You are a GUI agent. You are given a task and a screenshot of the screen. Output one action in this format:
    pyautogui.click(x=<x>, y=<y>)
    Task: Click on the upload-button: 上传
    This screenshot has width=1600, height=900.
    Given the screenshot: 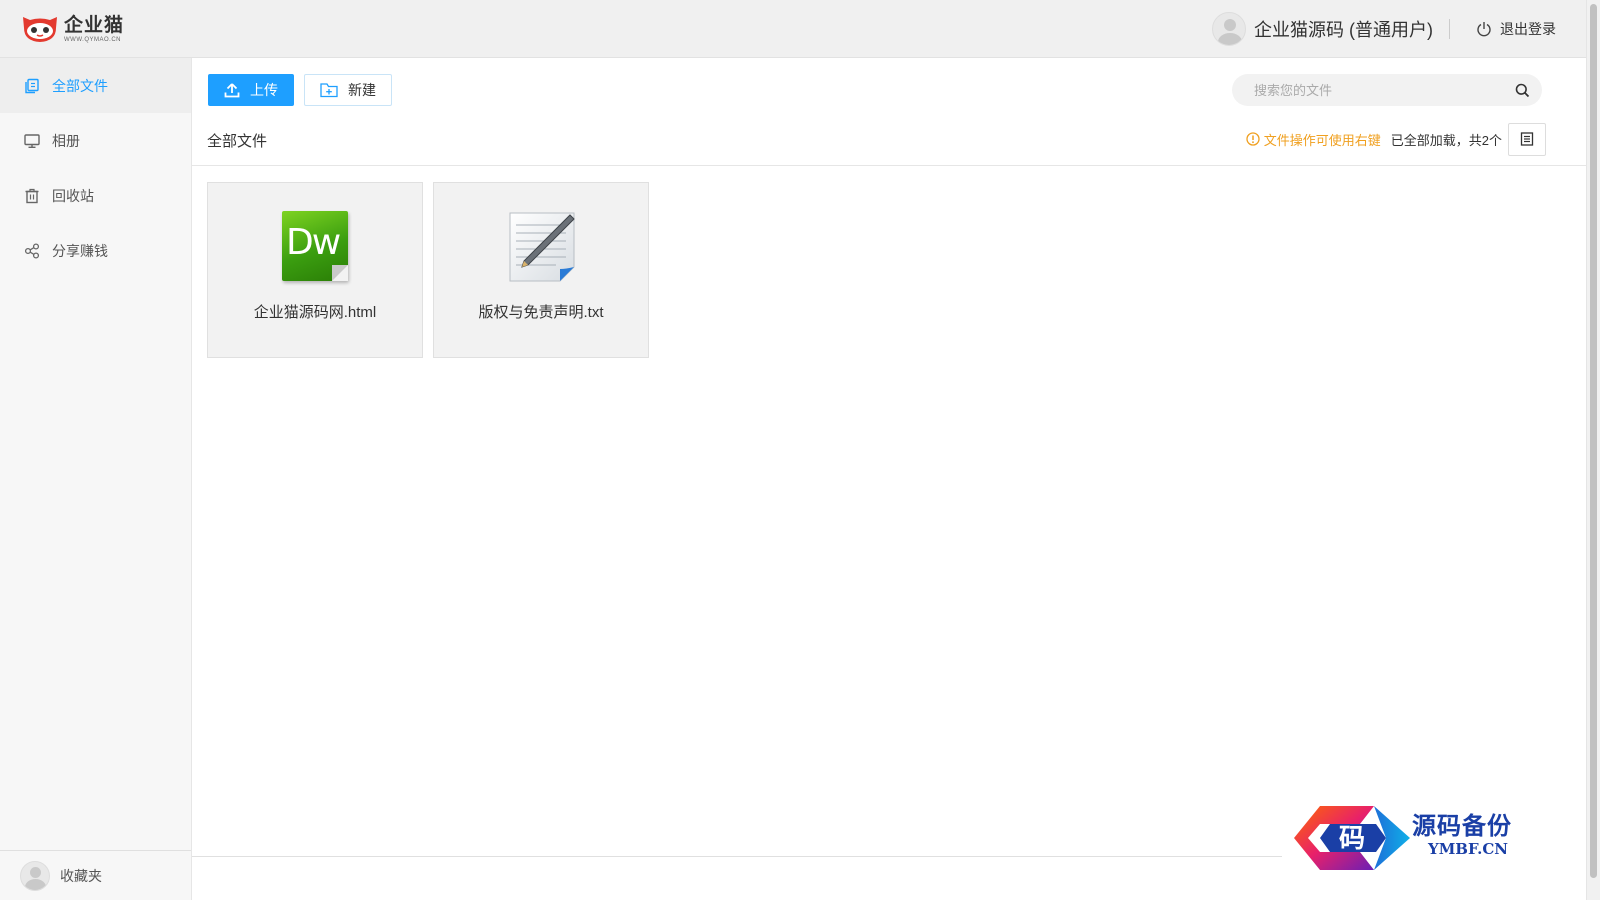 What is the action you would take?
    pyautogui.click(x=251, y=90)
    